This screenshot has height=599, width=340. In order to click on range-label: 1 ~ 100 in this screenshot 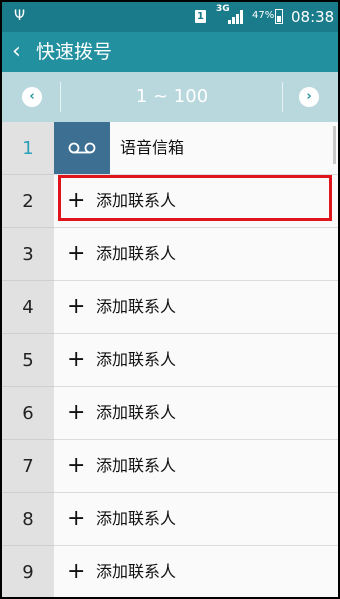, I will do `click(172, 96)`.